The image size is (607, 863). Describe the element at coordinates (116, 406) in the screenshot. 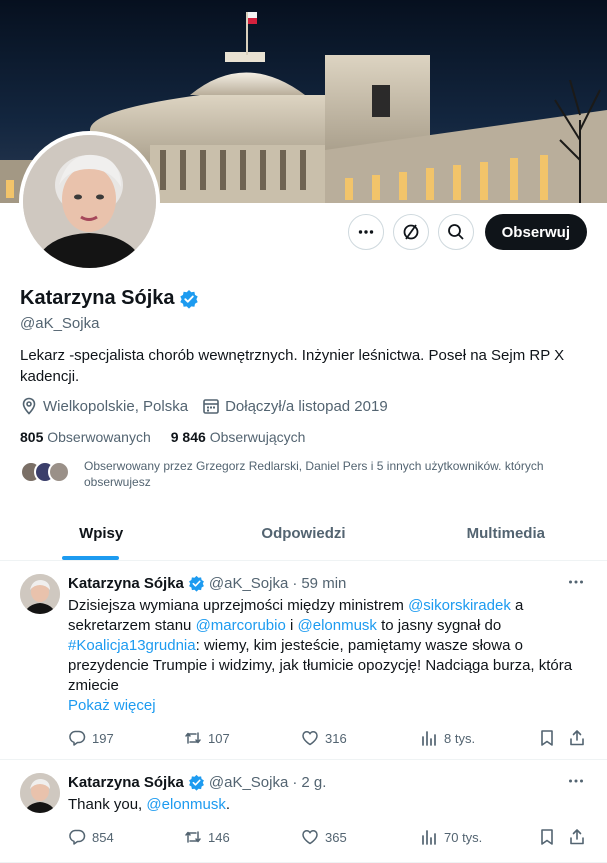

I see `location-text: Wielkopolskie, Polska` at that location.